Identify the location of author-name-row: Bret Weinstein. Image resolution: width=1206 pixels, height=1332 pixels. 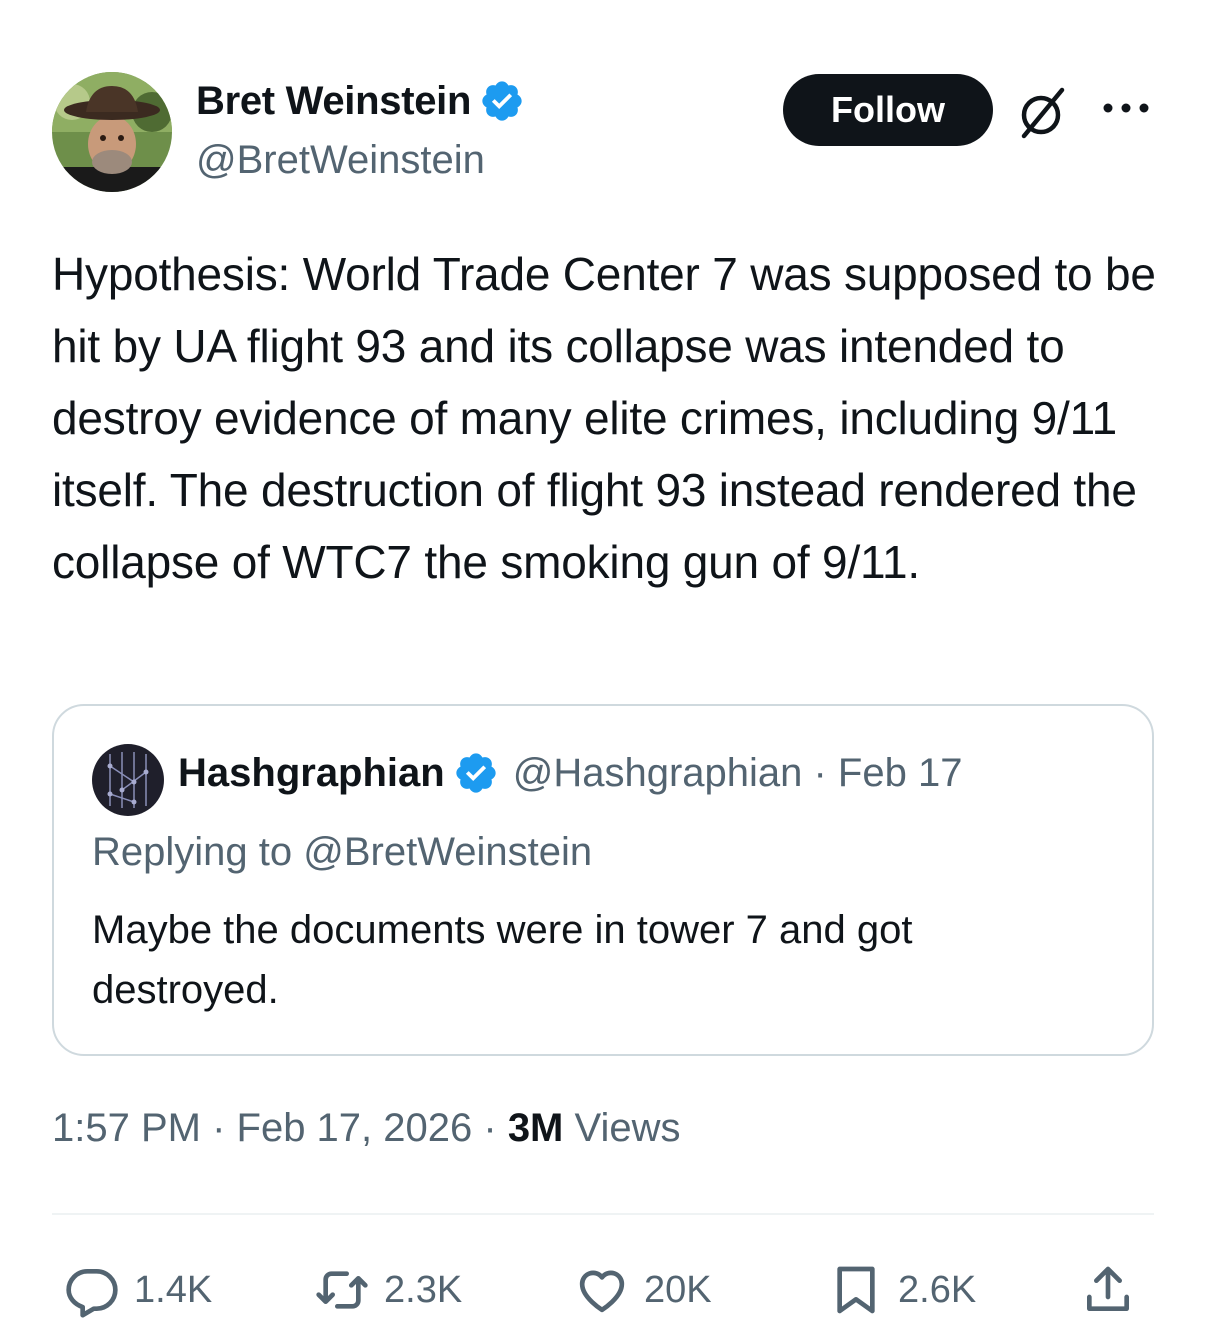
(360, 101).